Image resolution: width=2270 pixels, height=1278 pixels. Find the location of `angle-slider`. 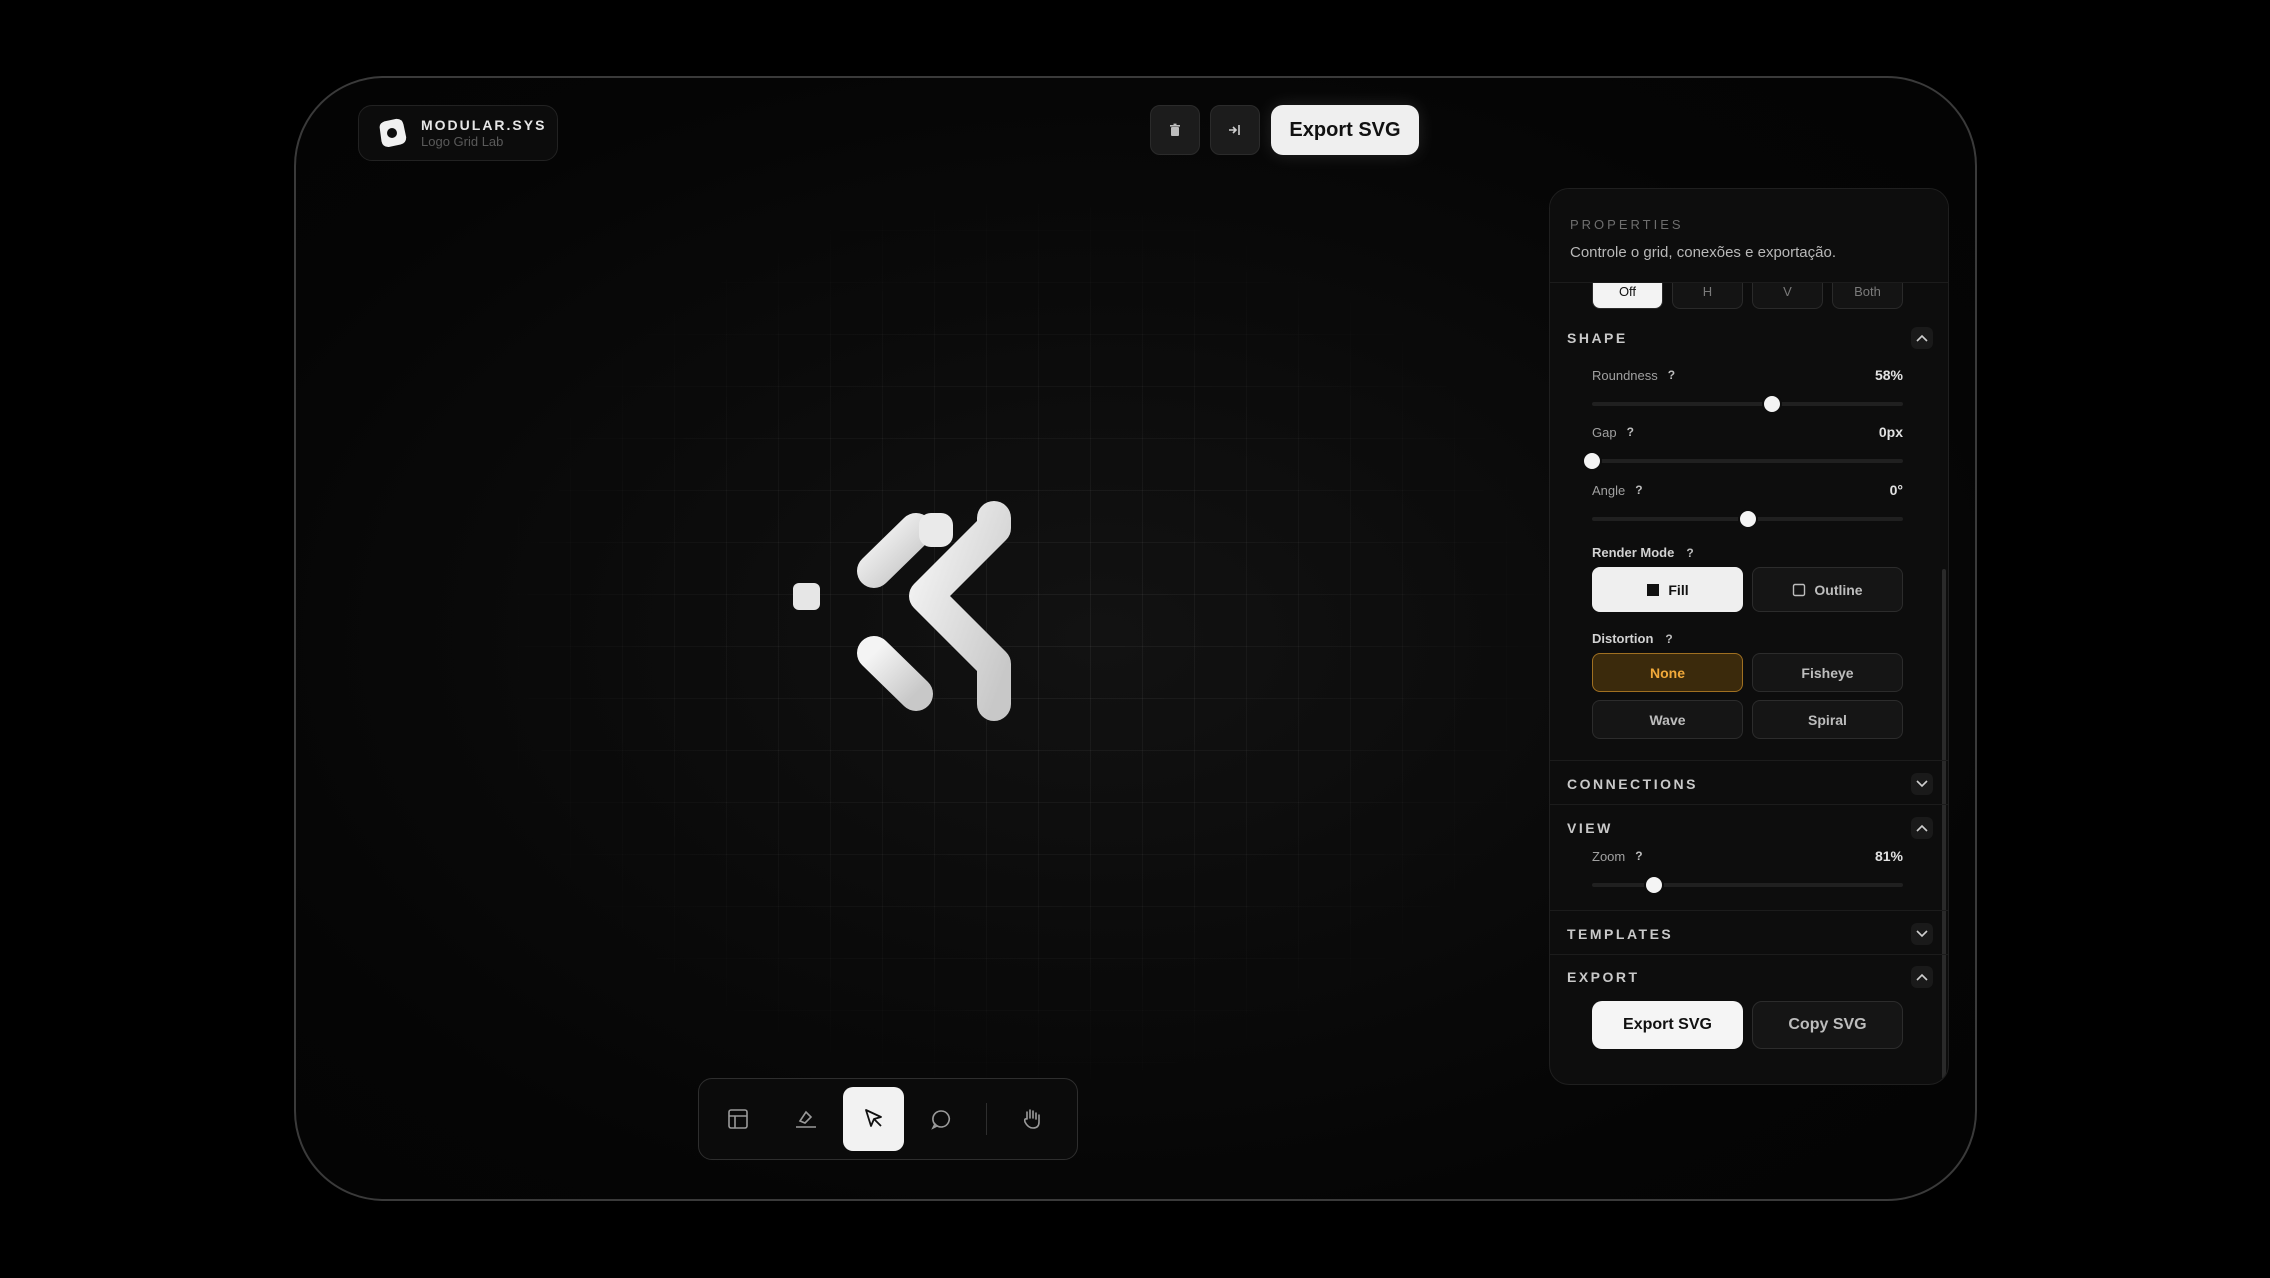

angle-slider is located at coordinates (1747, 519).